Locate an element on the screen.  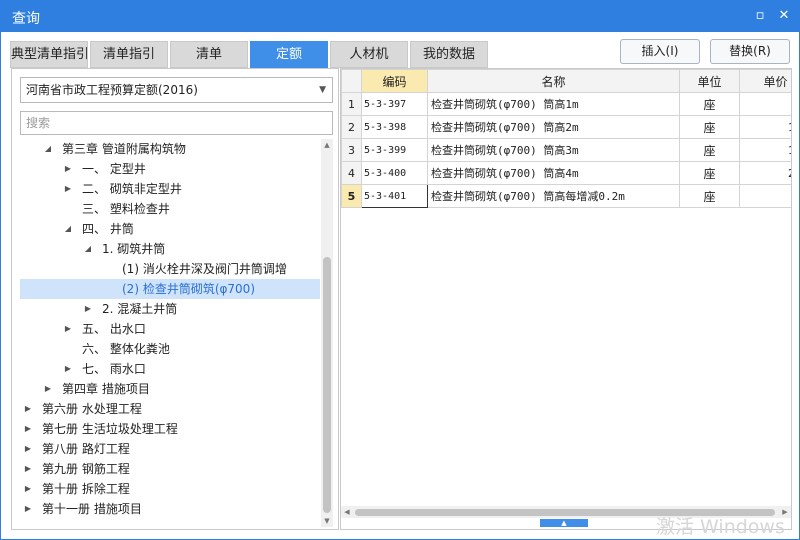
column-header-unit: 单位 is located at coordinates (709, 81).